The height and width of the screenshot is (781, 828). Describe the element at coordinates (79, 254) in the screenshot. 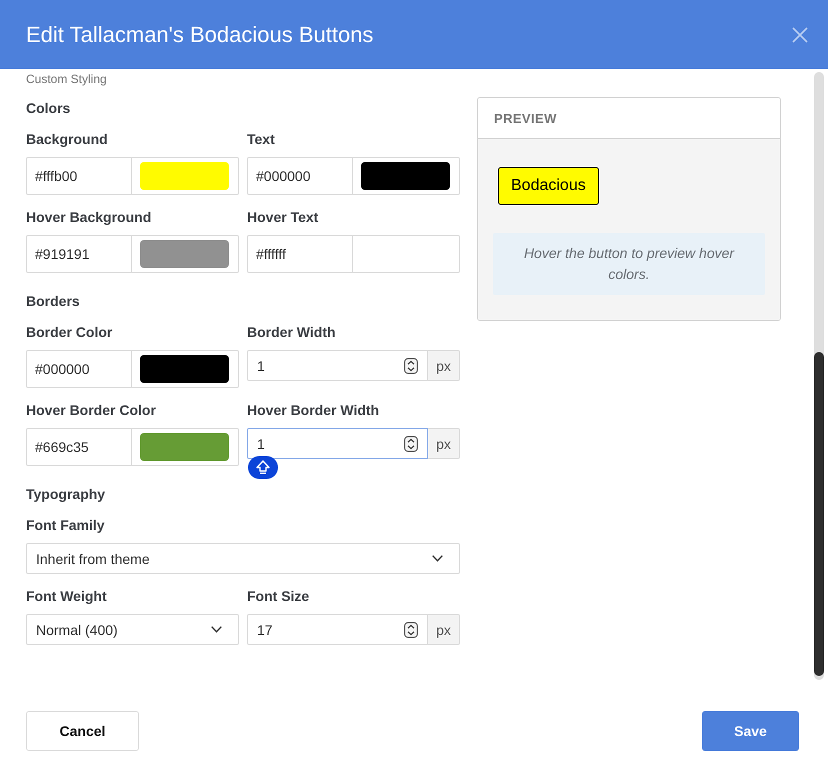

I see `hex-input-field: #919191` at that location.